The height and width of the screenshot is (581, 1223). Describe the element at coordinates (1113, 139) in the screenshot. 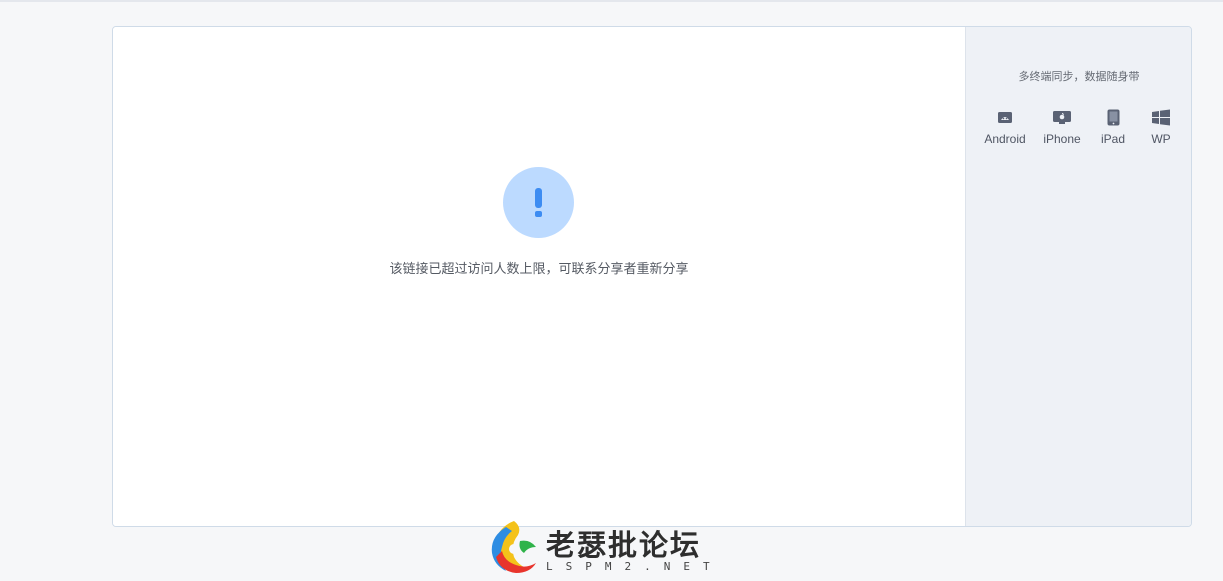

I see `platform-label: iPad` at that location.